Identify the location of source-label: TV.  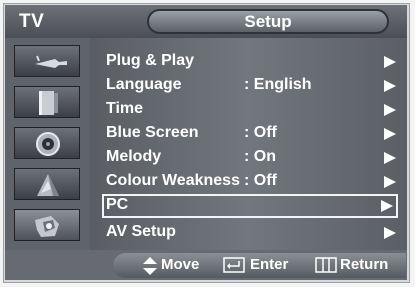
(32, 21).